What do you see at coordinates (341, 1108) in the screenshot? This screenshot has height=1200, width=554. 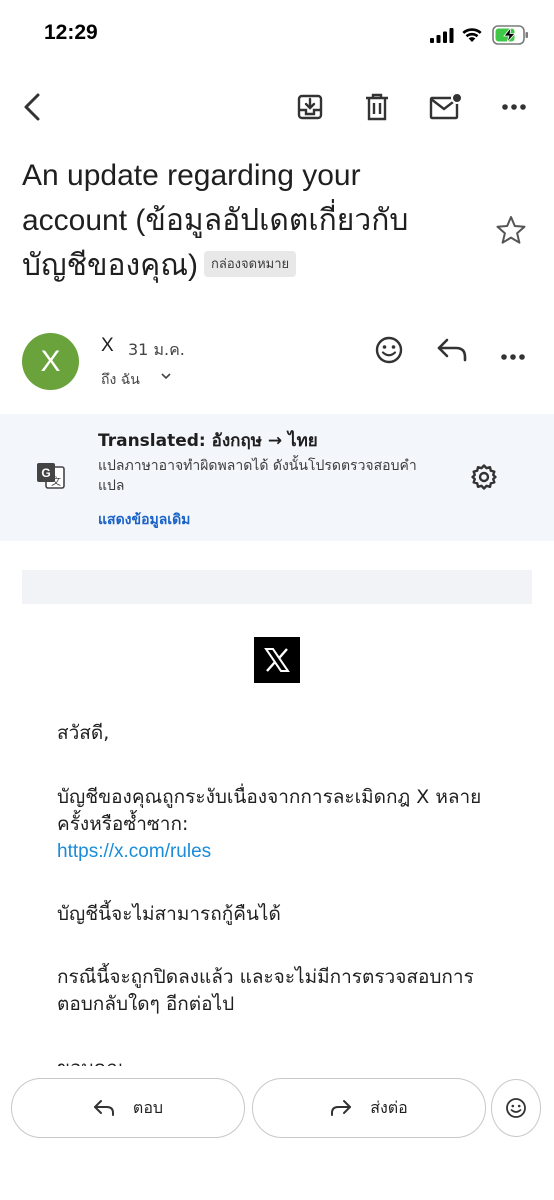 I see `forward-icon` at bounding box center [341, 1108].